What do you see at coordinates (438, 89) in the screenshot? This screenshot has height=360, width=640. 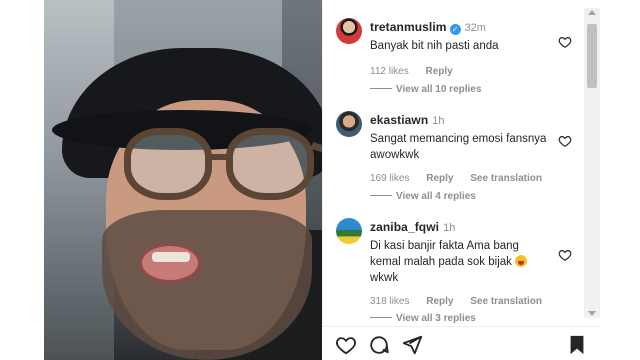 I see `view-replies-text: View all 10 replies` at bounding box center [438, 89].